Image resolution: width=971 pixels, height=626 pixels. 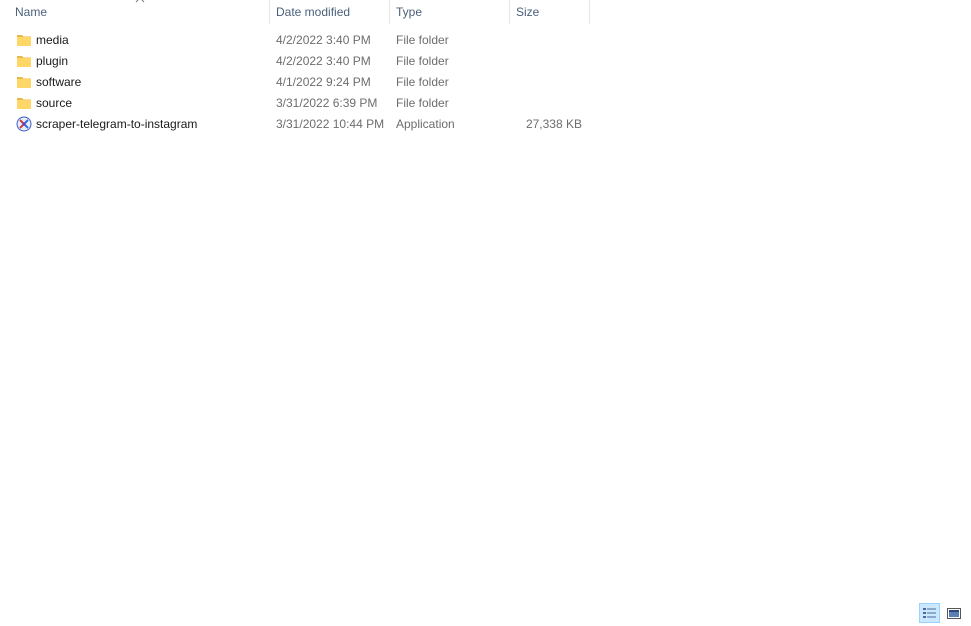 I want to click on file-name: source, so click(x=54, y=103).